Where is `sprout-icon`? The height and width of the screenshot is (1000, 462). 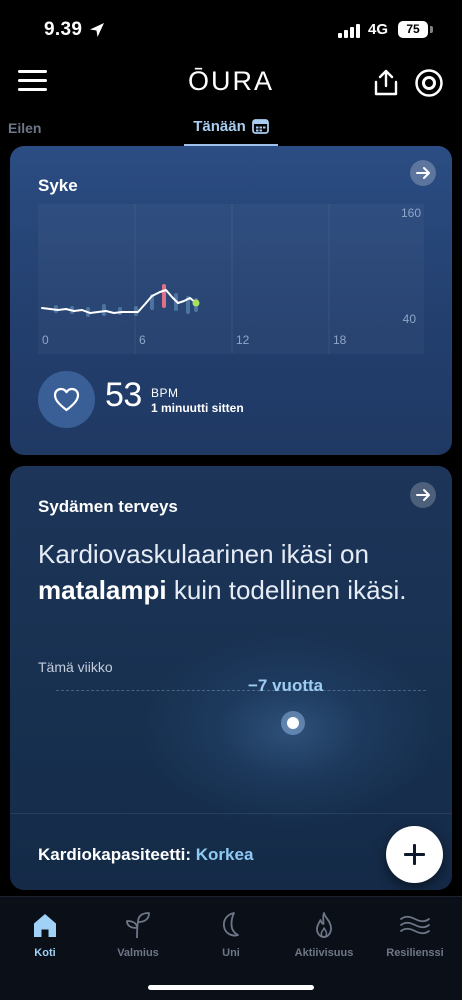 sprout-icon is located at coordinates (138, 925).